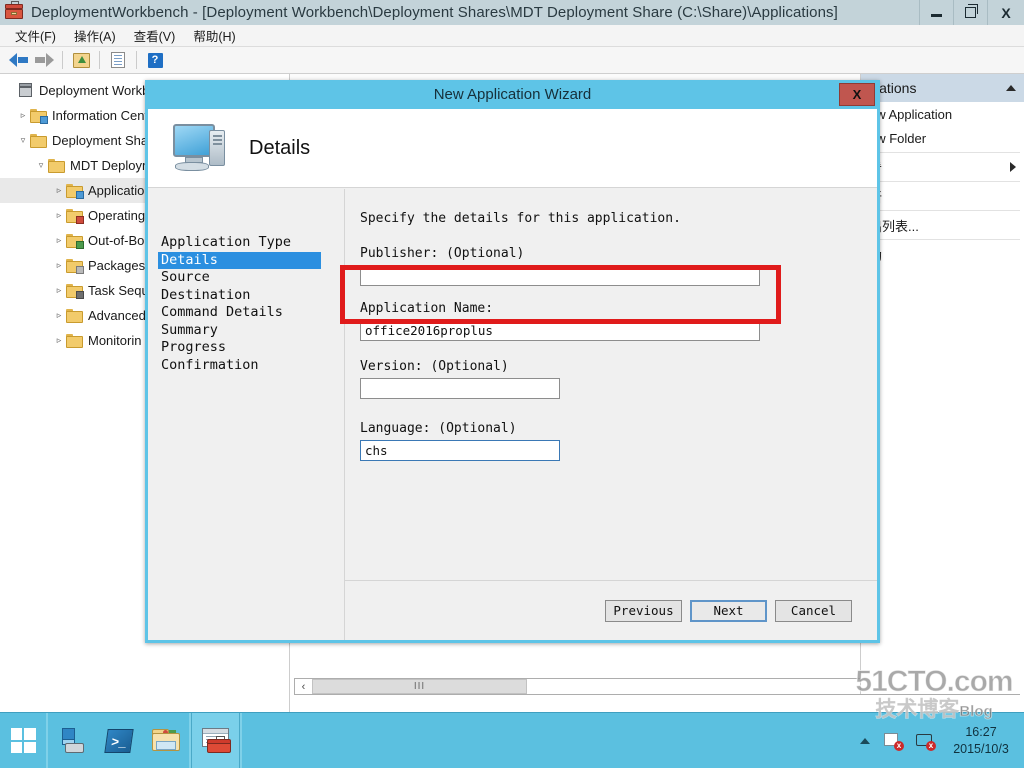  What do you see at coordinates (942, 254) in the screenshot?
I see `action-help: 助` at bounding box center [942, 254].